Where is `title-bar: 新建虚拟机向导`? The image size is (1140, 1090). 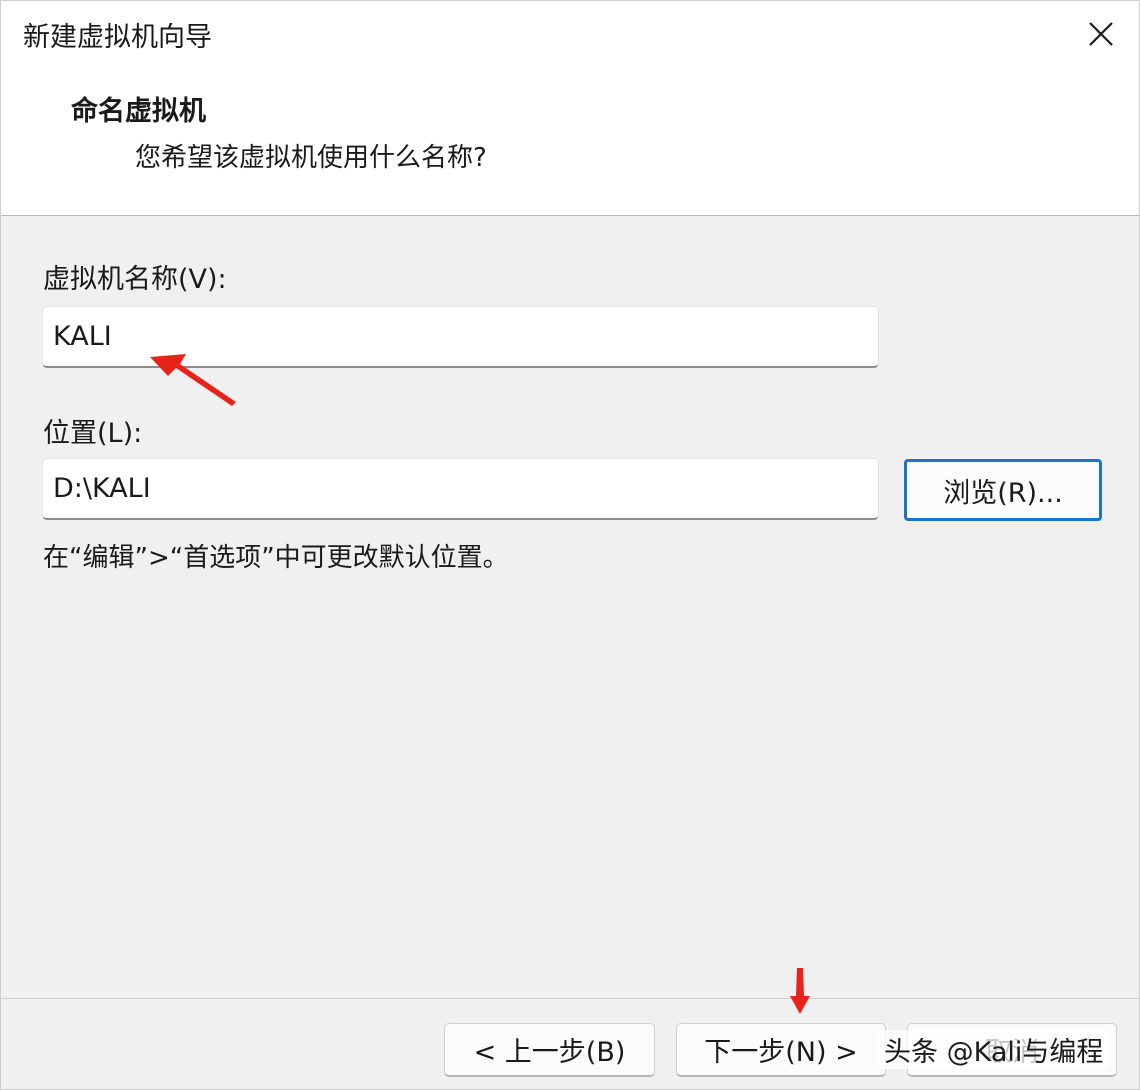 title-bar: 新建虚拟机向导 is located at coordinates (570, 36).